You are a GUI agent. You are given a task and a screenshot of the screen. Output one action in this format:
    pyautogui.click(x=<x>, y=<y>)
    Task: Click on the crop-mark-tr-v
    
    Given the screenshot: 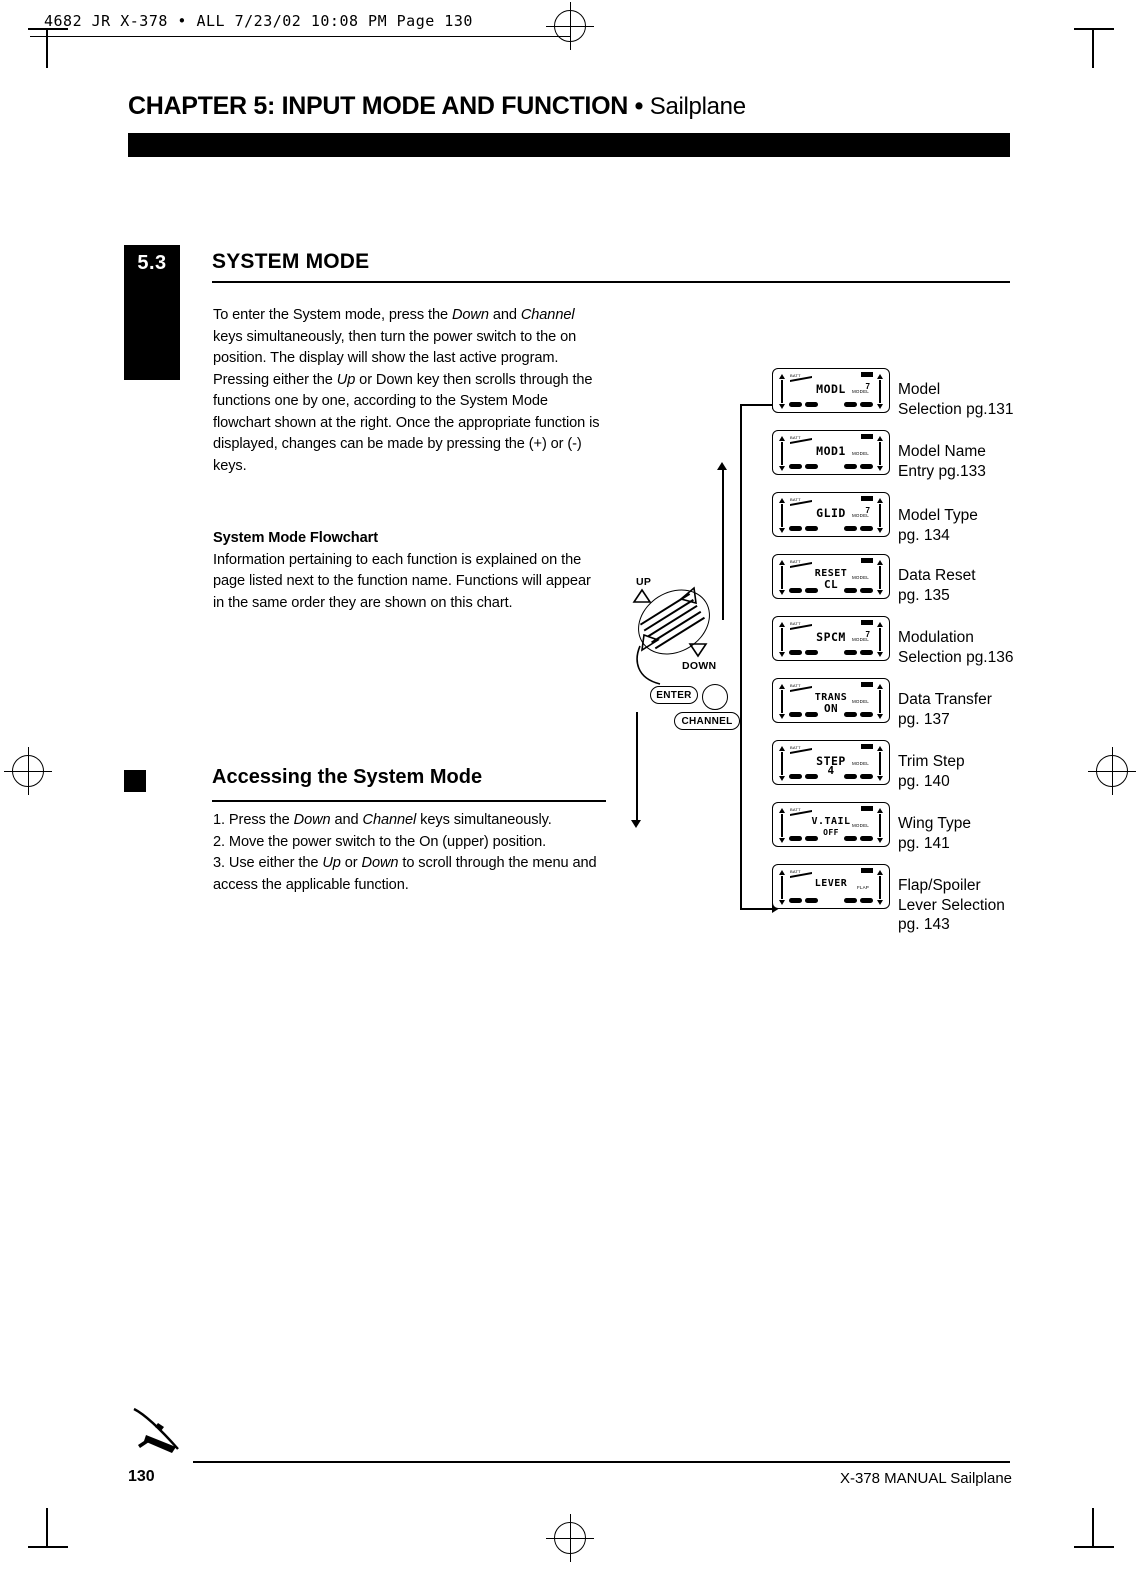 What is the action you would take?
    pyautogui.click(x=1093, y=48)
    